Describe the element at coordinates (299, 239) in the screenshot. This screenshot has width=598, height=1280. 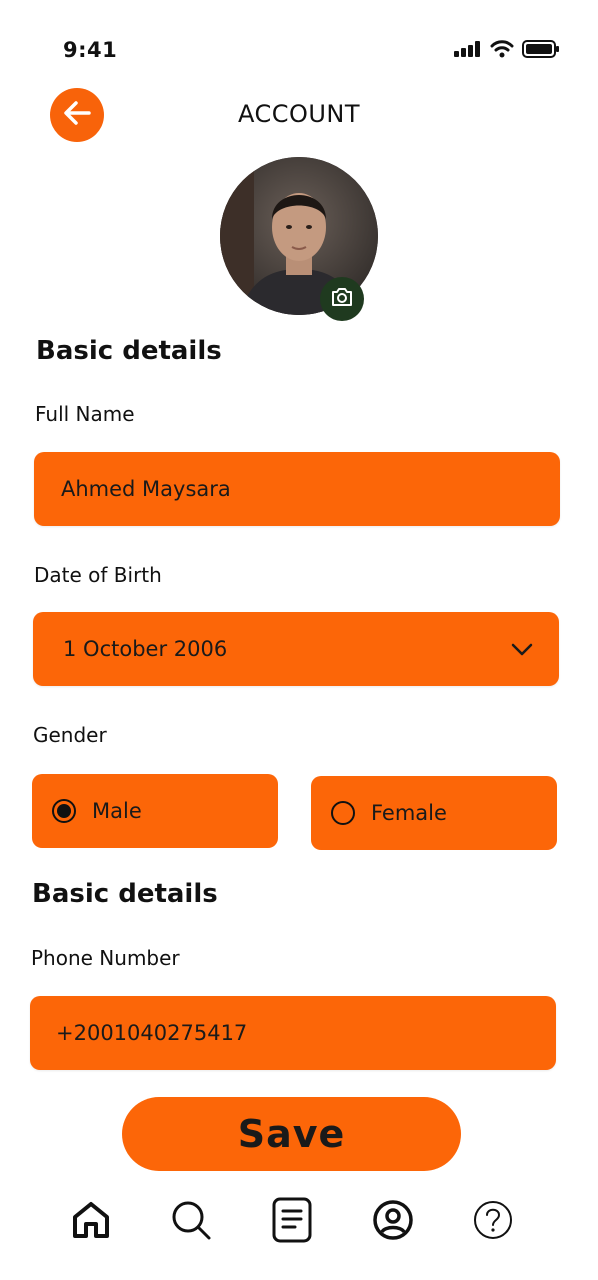
I see `profile-avatar-section` at that location.